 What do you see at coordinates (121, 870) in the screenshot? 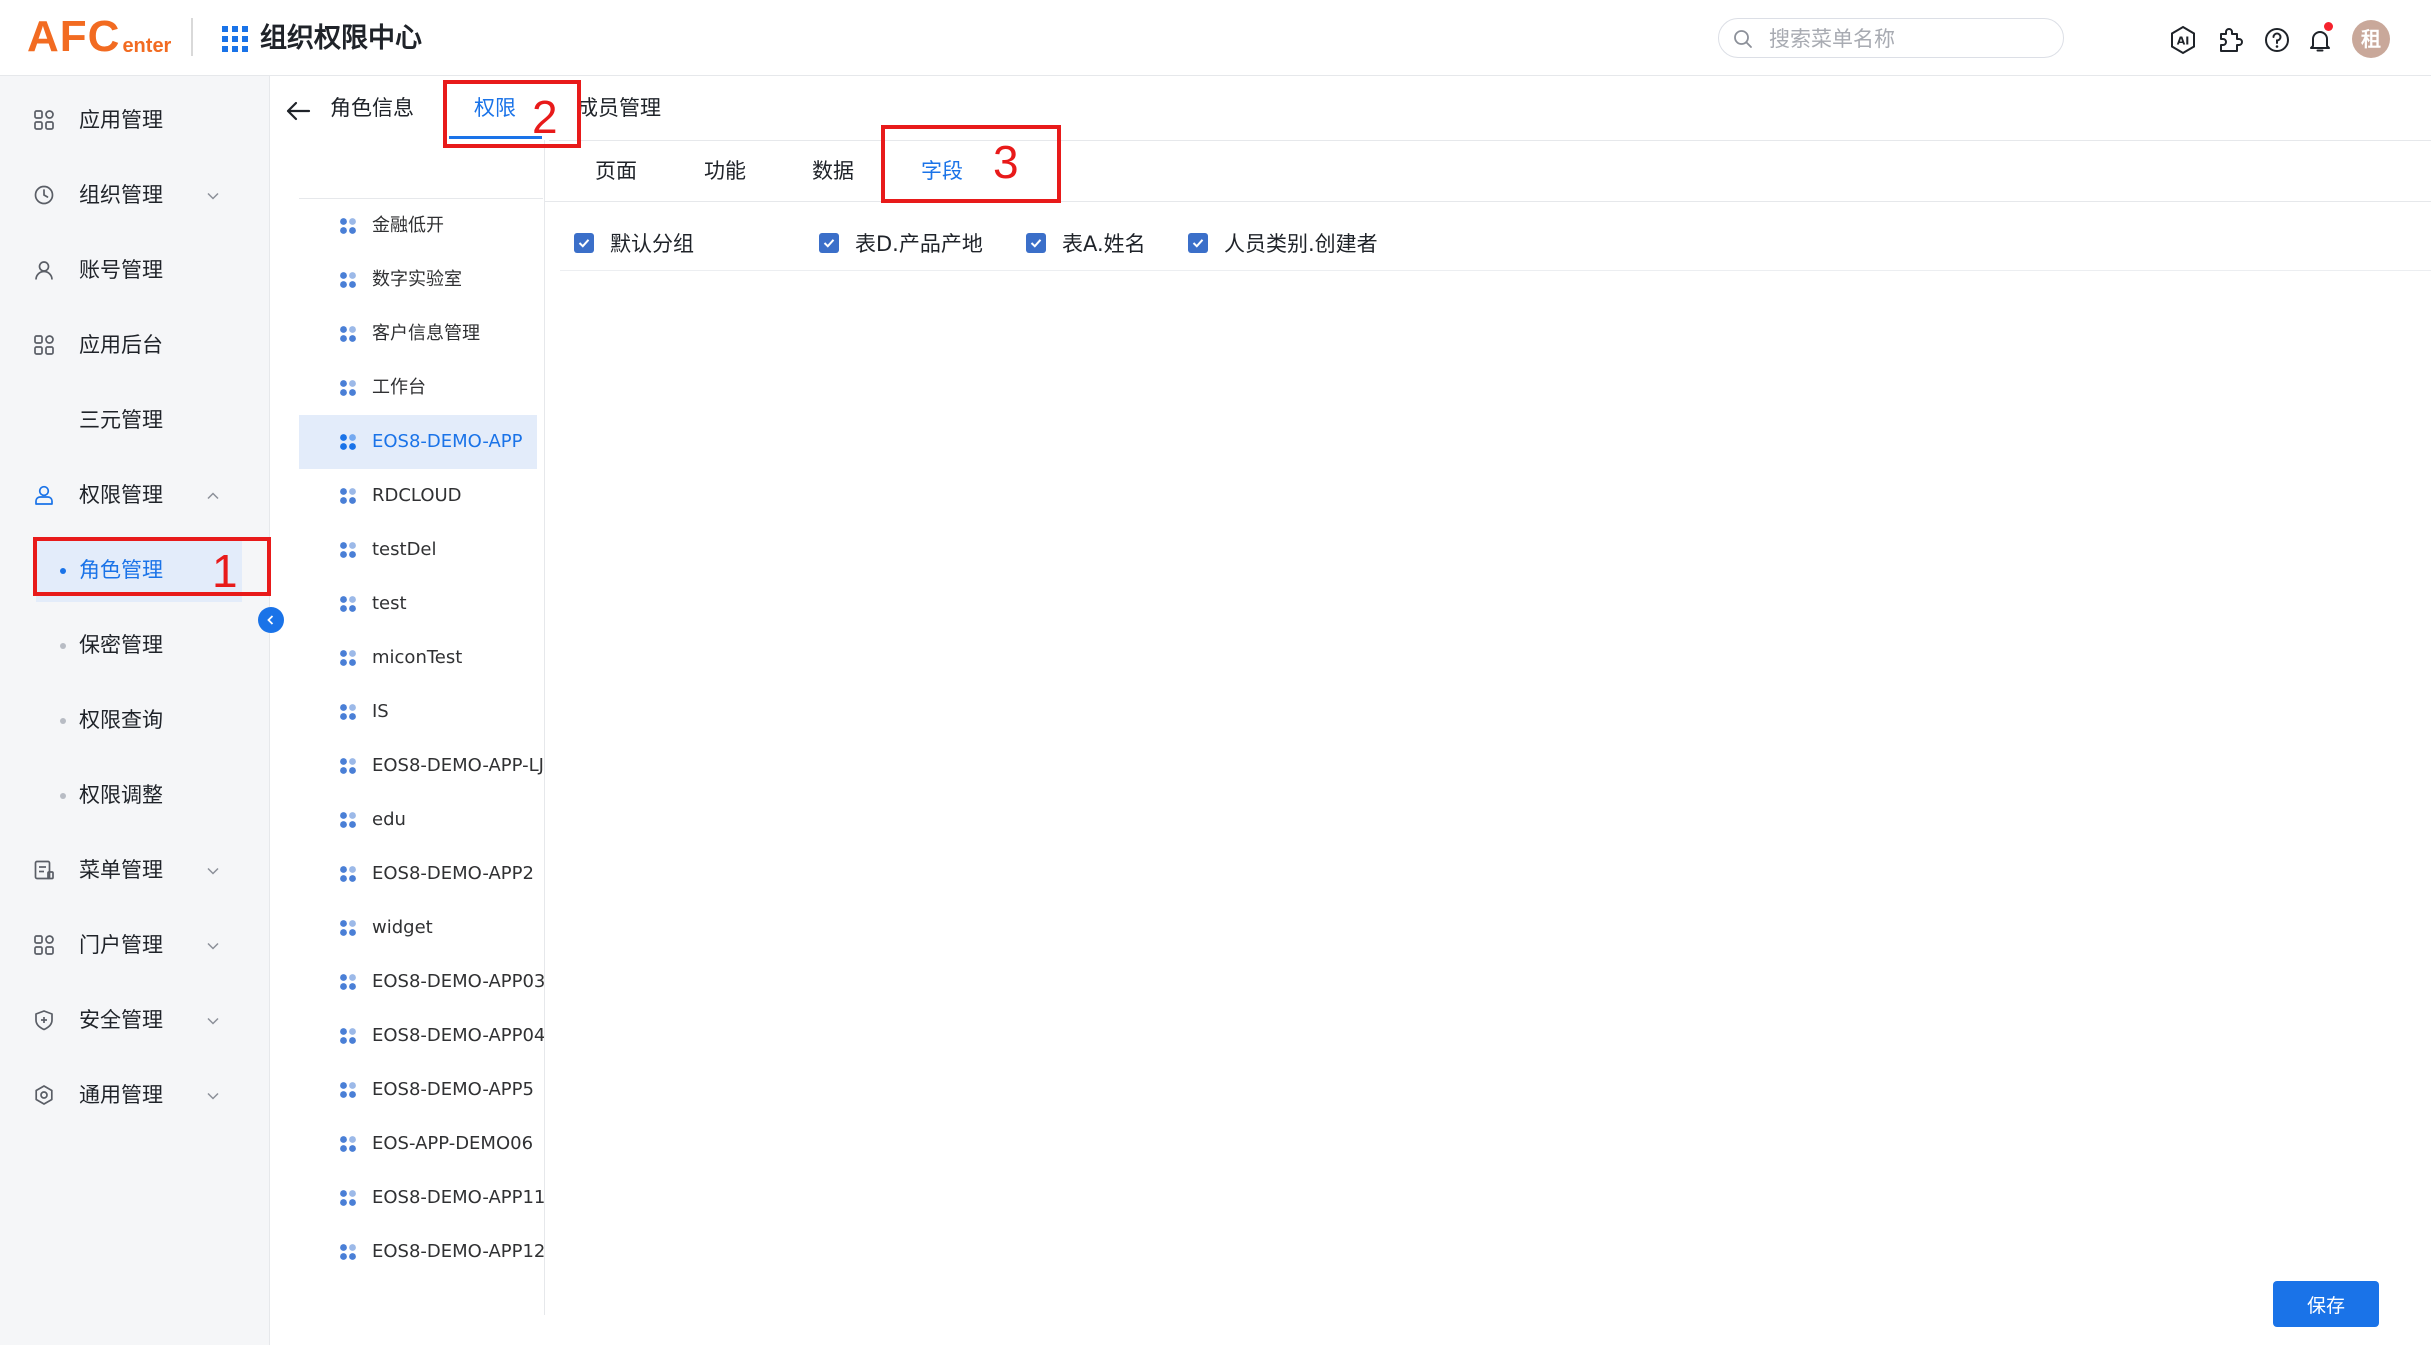
I see `sidebar-item-label: 菜单管理` at bounding box center [121, 870].